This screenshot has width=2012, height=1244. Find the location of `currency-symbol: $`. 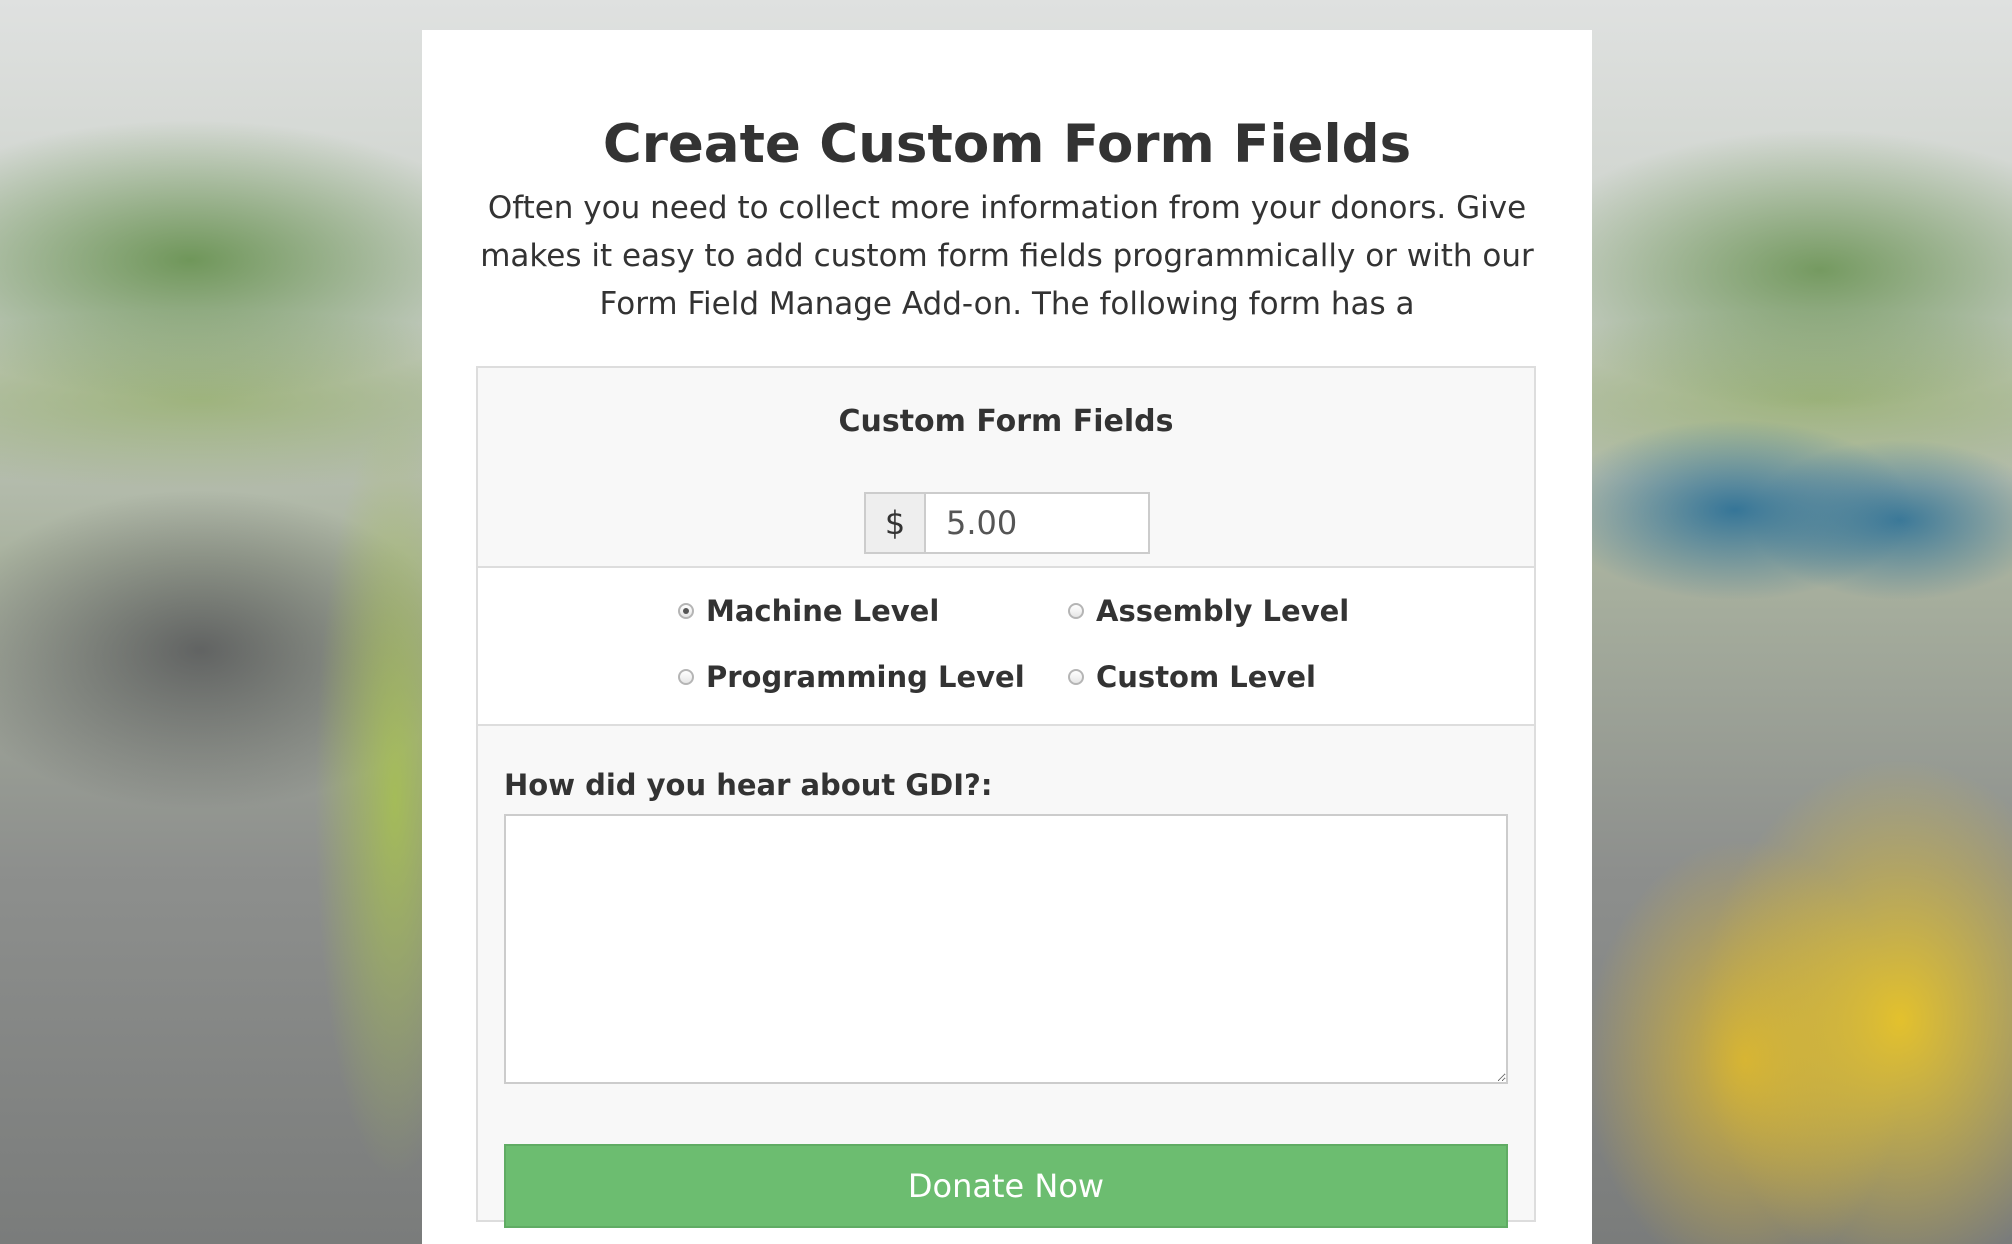

currency-symbol: $ is located at coordinates (895, 523).